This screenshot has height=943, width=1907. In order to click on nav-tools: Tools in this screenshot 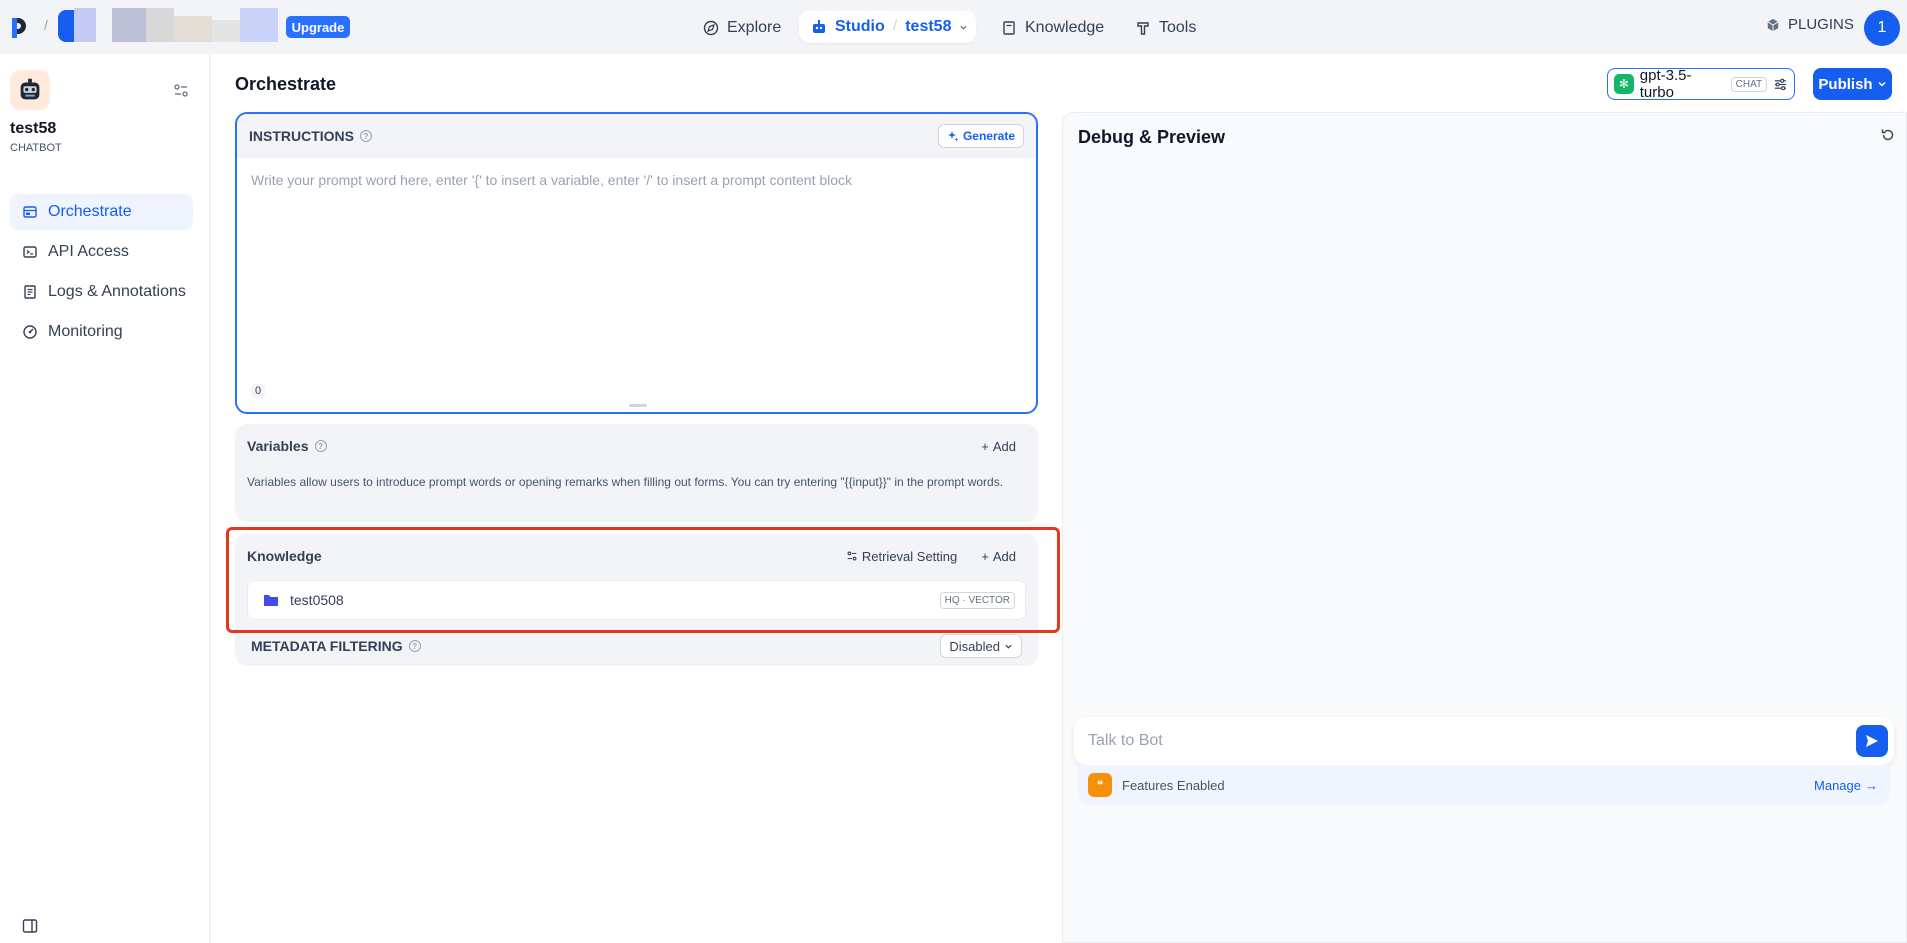, I will do `click(1165, 28)`.